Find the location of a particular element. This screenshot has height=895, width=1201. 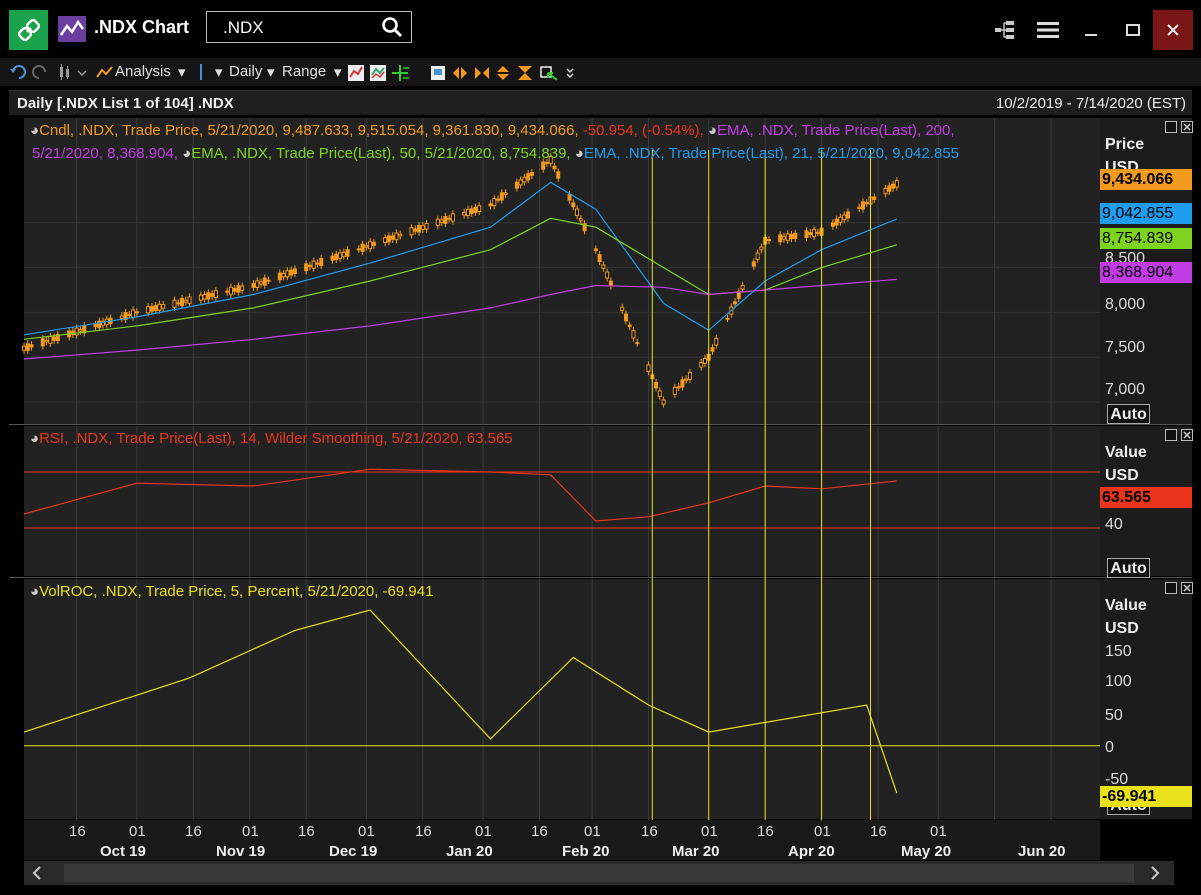

rsi-auto-button: Auto is located at coordinates (1128, 568).